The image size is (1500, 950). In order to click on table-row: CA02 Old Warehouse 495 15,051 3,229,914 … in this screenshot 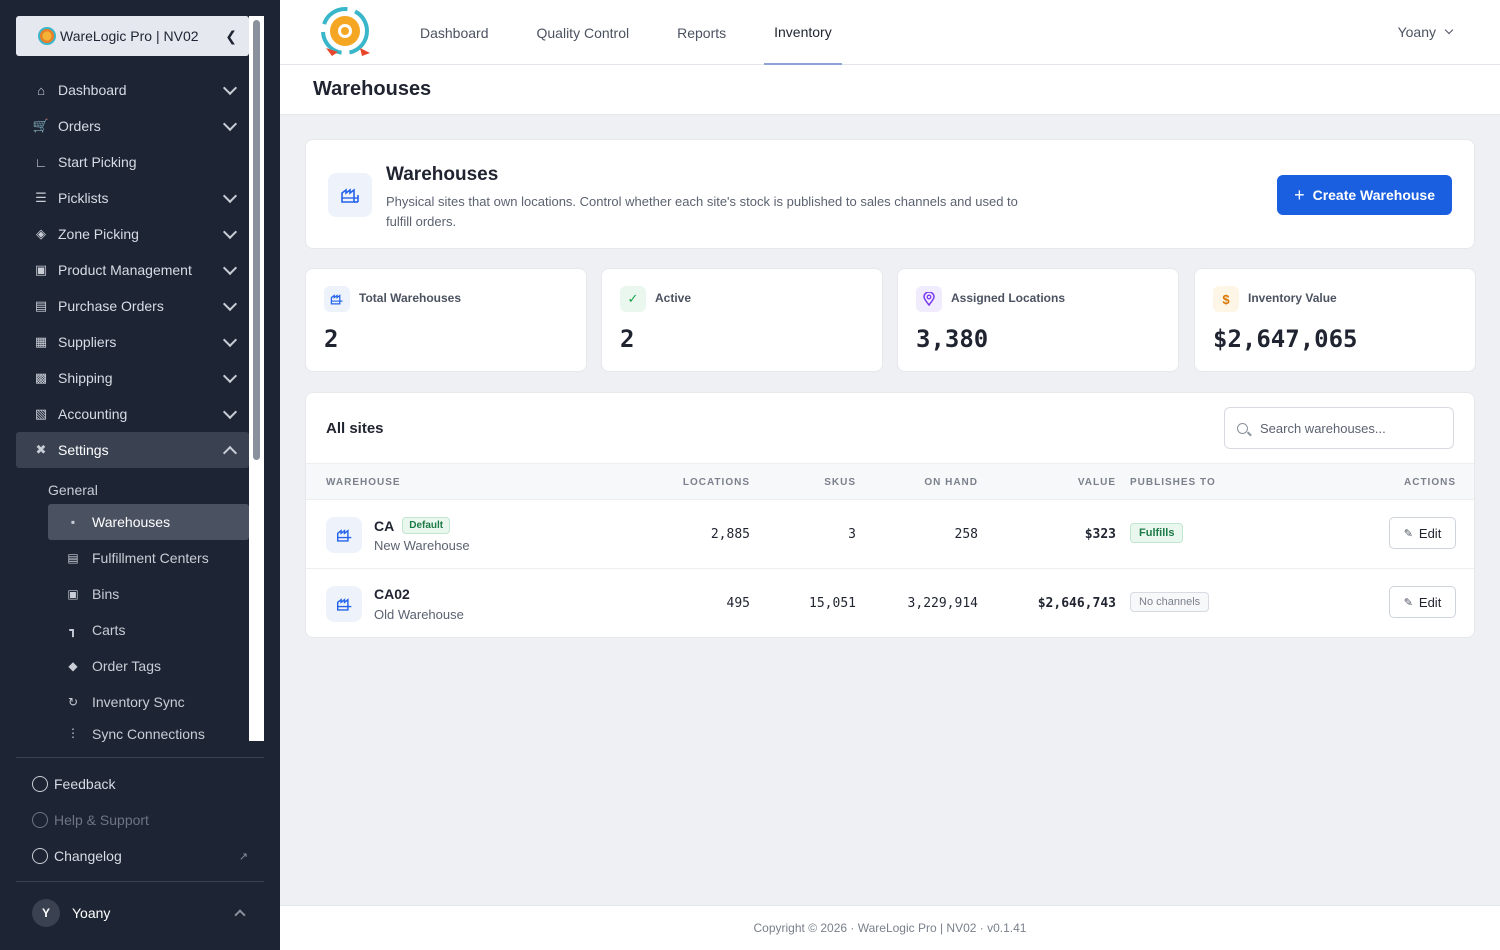, I will do `click(890, 603)`.